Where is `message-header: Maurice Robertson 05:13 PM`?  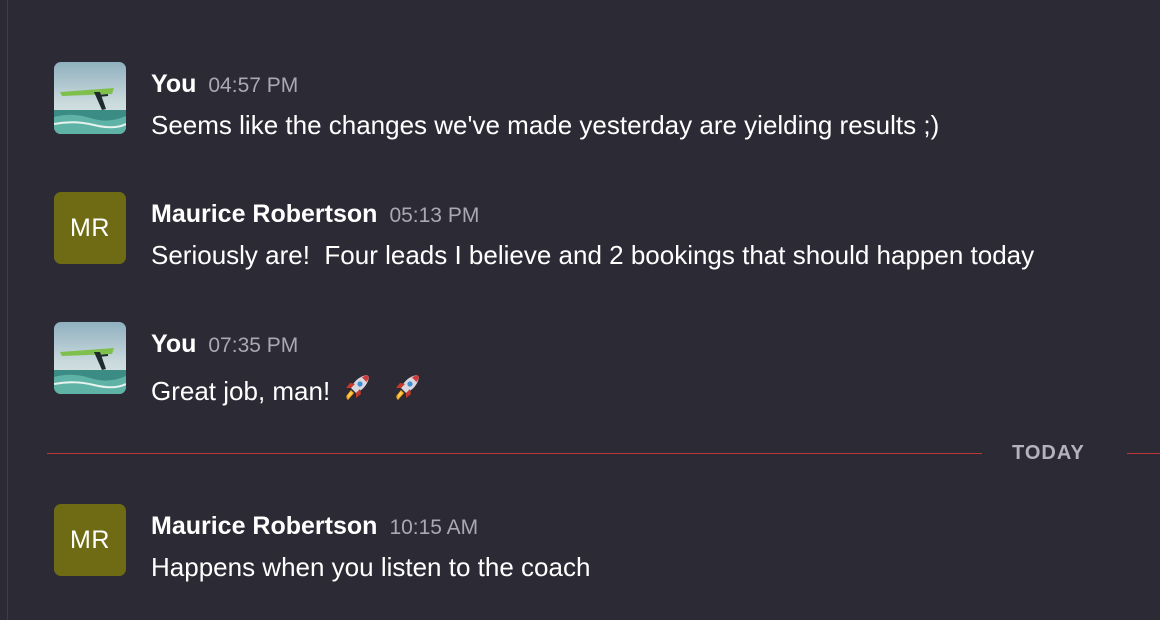
message-header: Maurice Robertson 05:13 PM is located at coordinates (315, 214).